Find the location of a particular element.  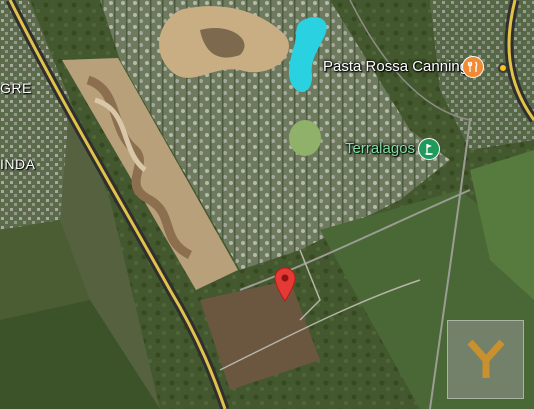

y-logo-icon is located at coordinates (485, 358).